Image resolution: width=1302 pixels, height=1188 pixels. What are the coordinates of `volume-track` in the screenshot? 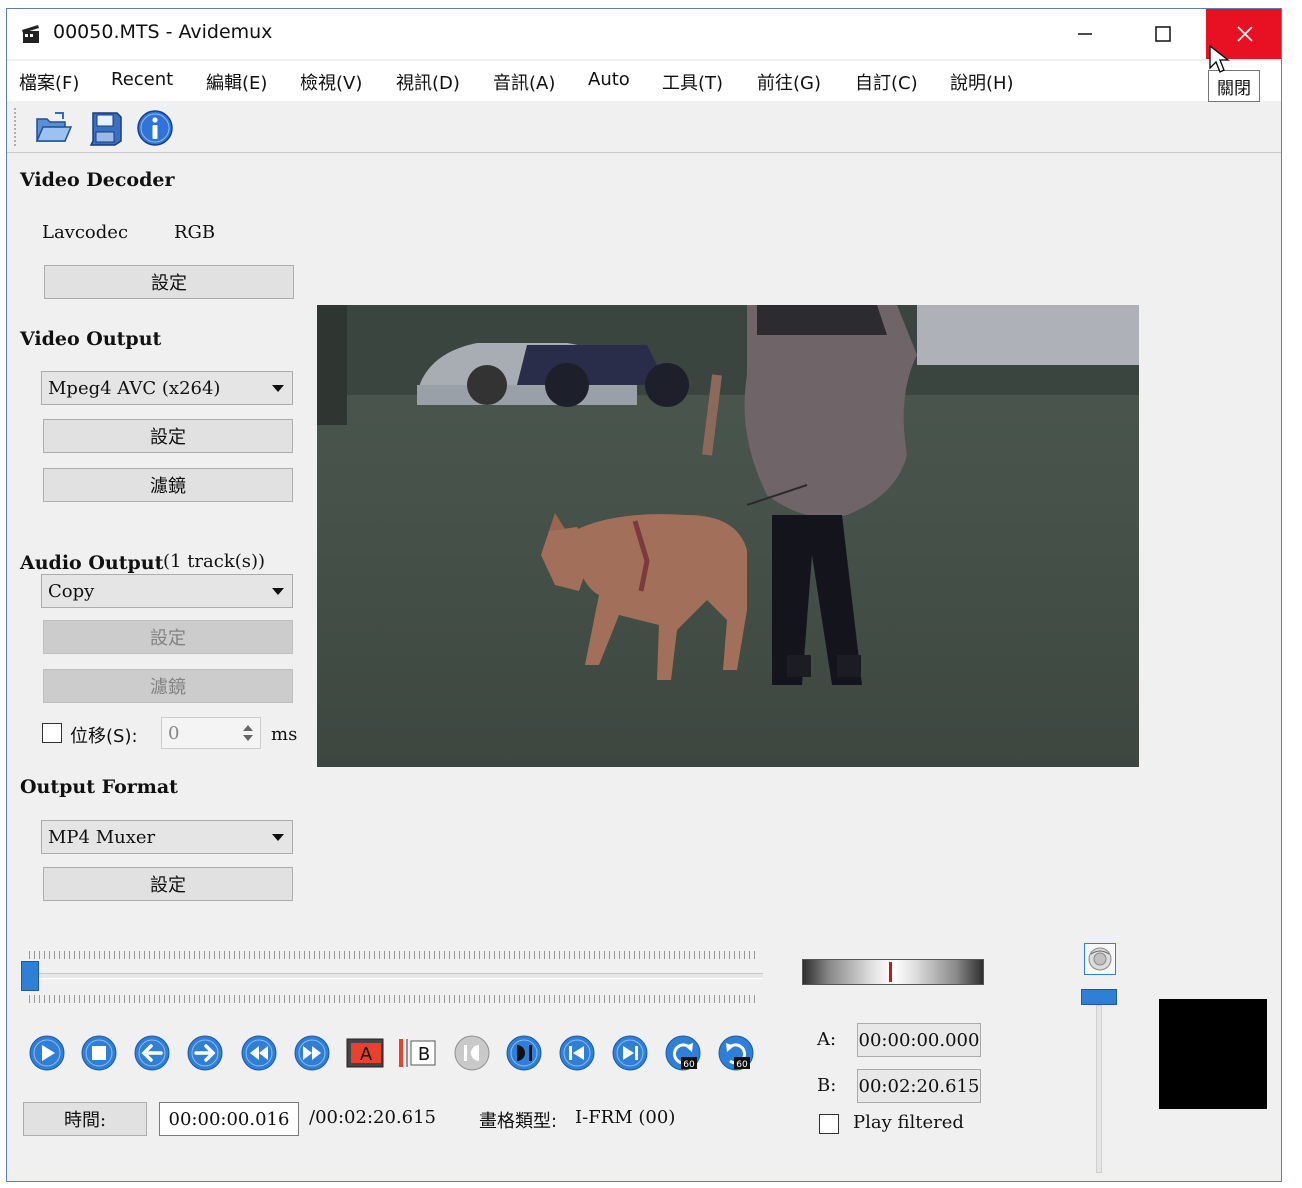 It's located at (1099, 1089).